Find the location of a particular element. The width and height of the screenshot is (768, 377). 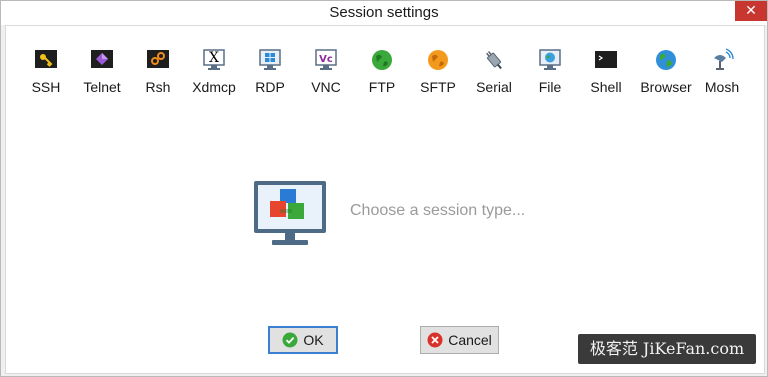

ok-button: OK is located at coordinates (303, 340).